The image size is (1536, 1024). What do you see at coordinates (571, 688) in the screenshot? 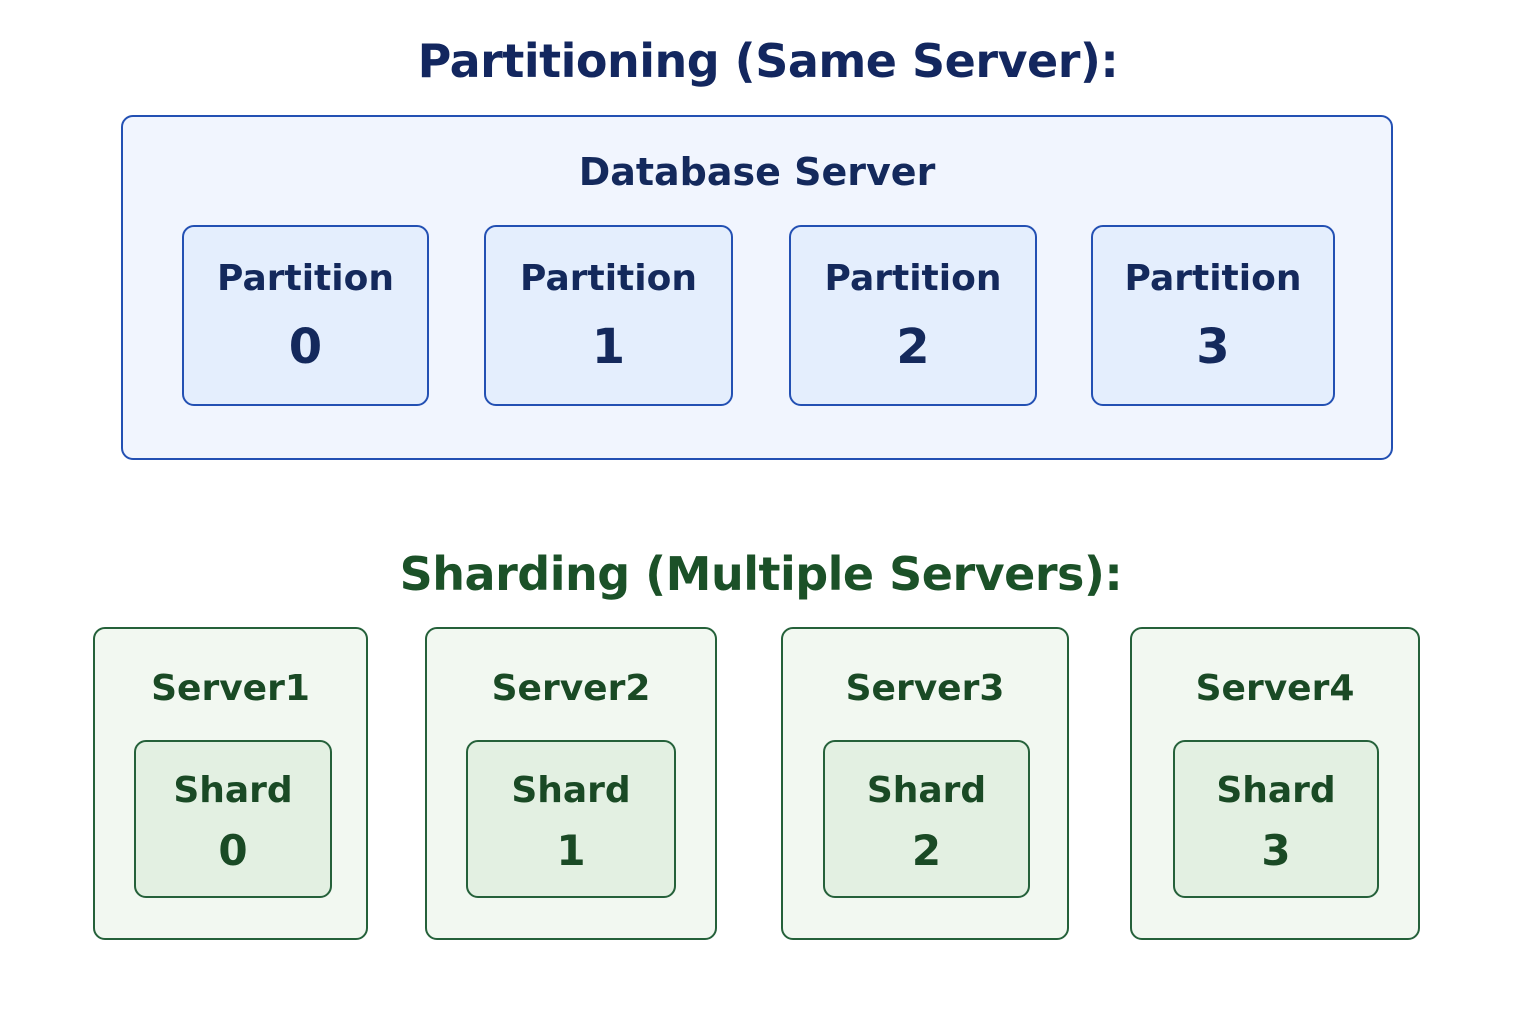
I see `server-label: Server2` at bounding box center [571, 688].